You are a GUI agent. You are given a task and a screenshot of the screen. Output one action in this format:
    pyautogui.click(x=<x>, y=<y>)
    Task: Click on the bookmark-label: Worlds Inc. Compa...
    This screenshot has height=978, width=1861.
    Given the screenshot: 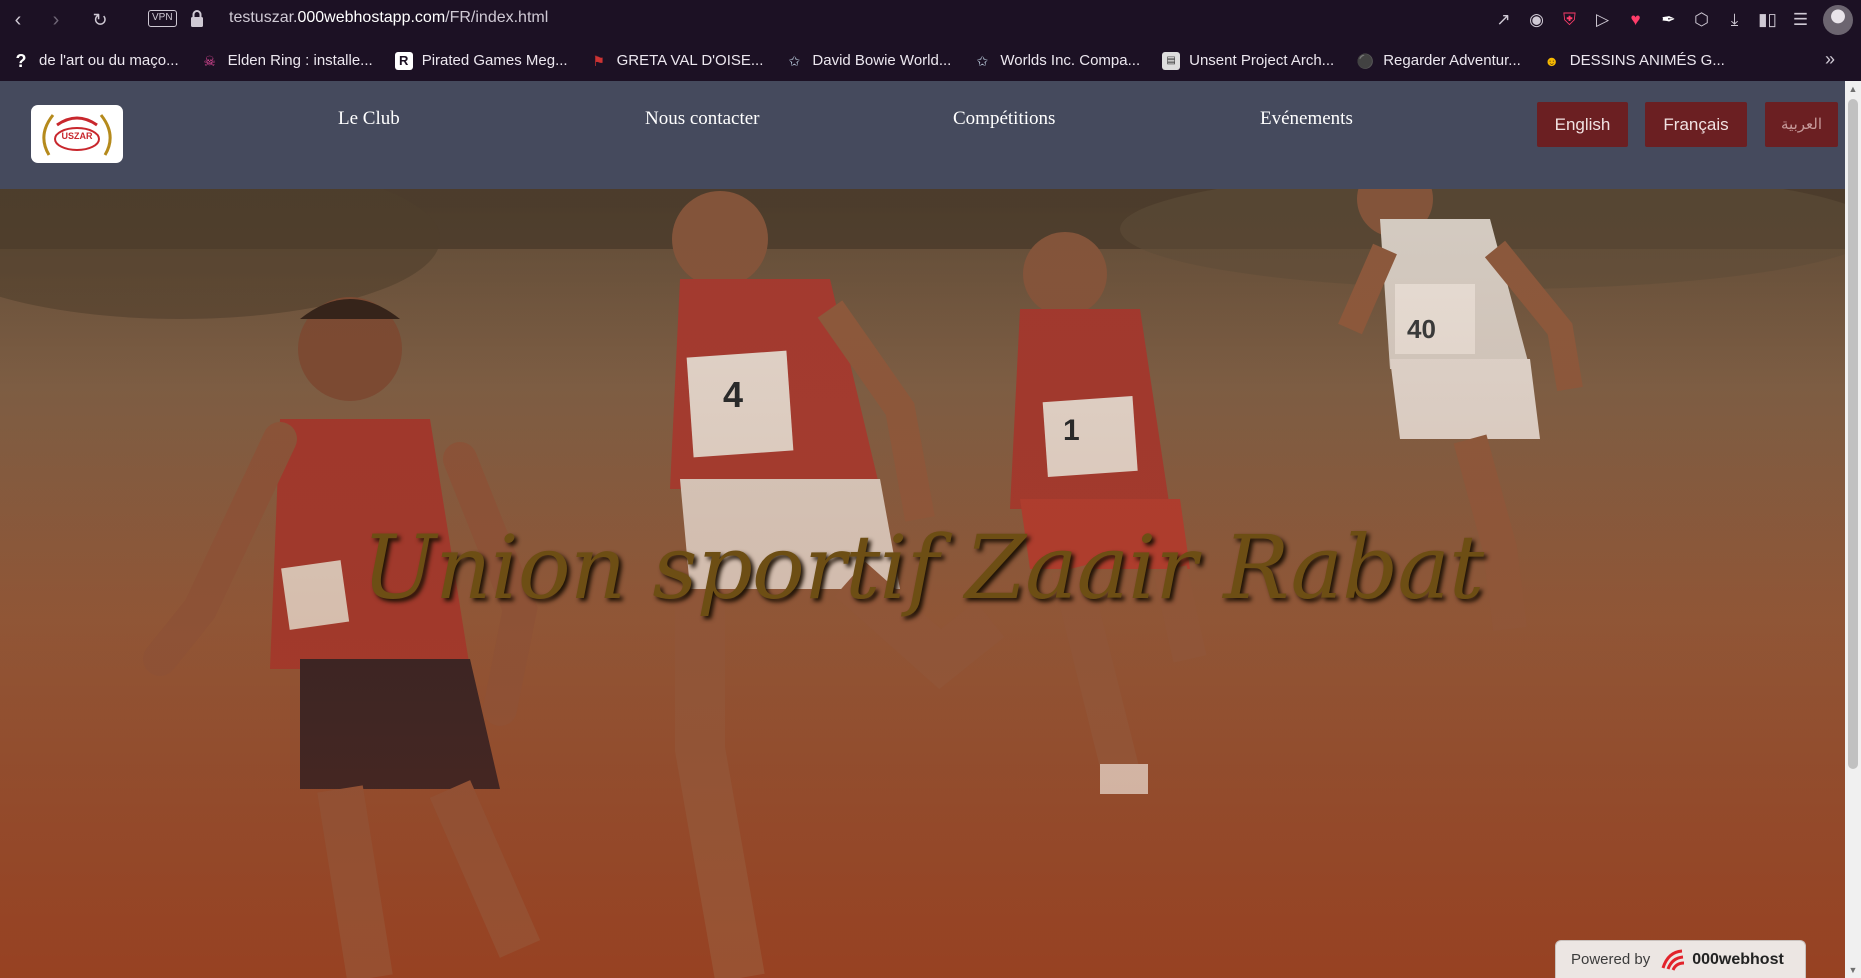 What is the action you would take?
    pyautogui.click(x=1070, y=60)
    